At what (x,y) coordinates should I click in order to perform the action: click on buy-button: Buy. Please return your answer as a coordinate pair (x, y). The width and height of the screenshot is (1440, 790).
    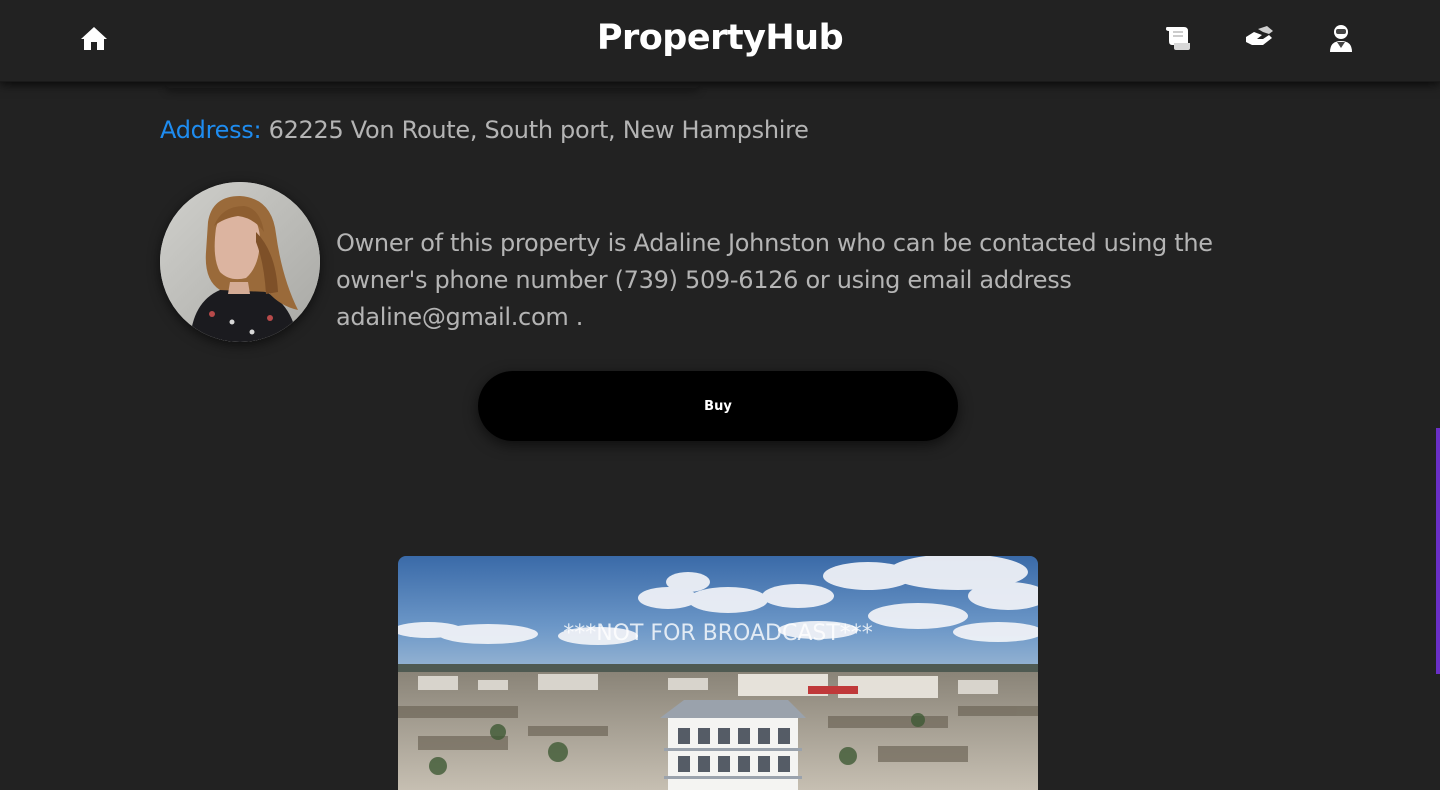
    Looking at the image, I should click on (718, 406).